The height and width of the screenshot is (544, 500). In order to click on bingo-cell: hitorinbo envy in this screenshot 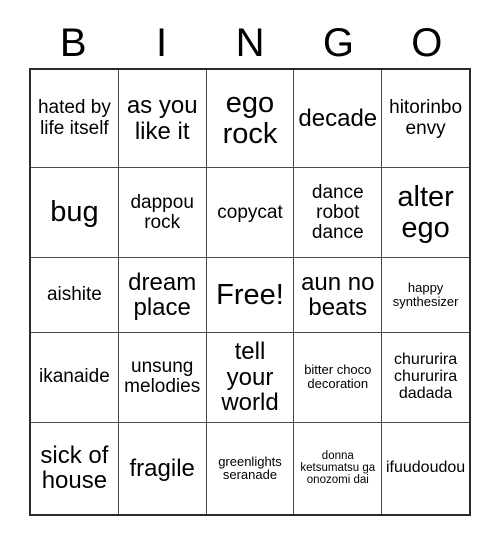, I will do `click(425, 118)`.